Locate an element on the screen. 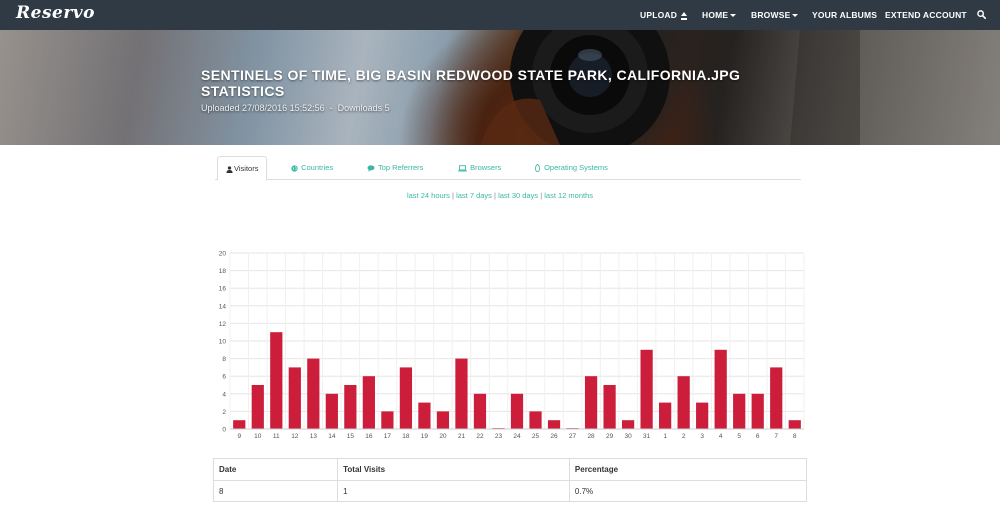 The image size is (1000, 505). x-tick-label: 21 is located at coordinates (462, 436).